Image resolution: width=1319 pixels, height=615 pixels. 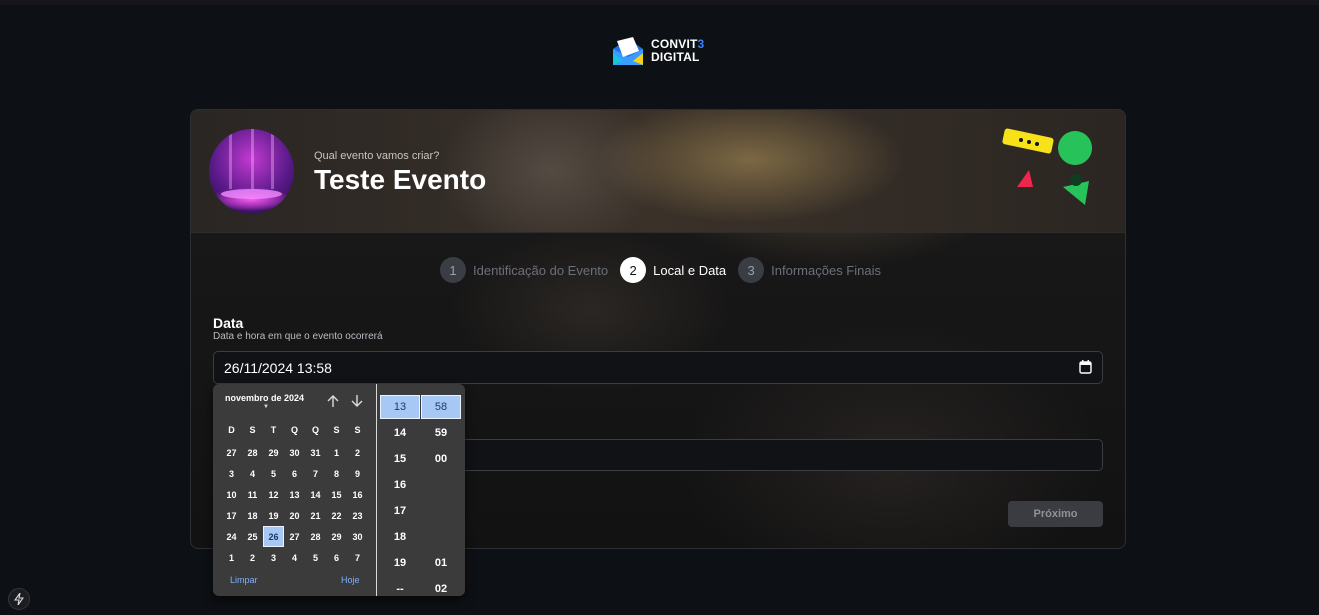 What do you see at coordinates (336, 473) in the screenshot?
I see `calendar-day: 8` at bounding box center [336, 473].